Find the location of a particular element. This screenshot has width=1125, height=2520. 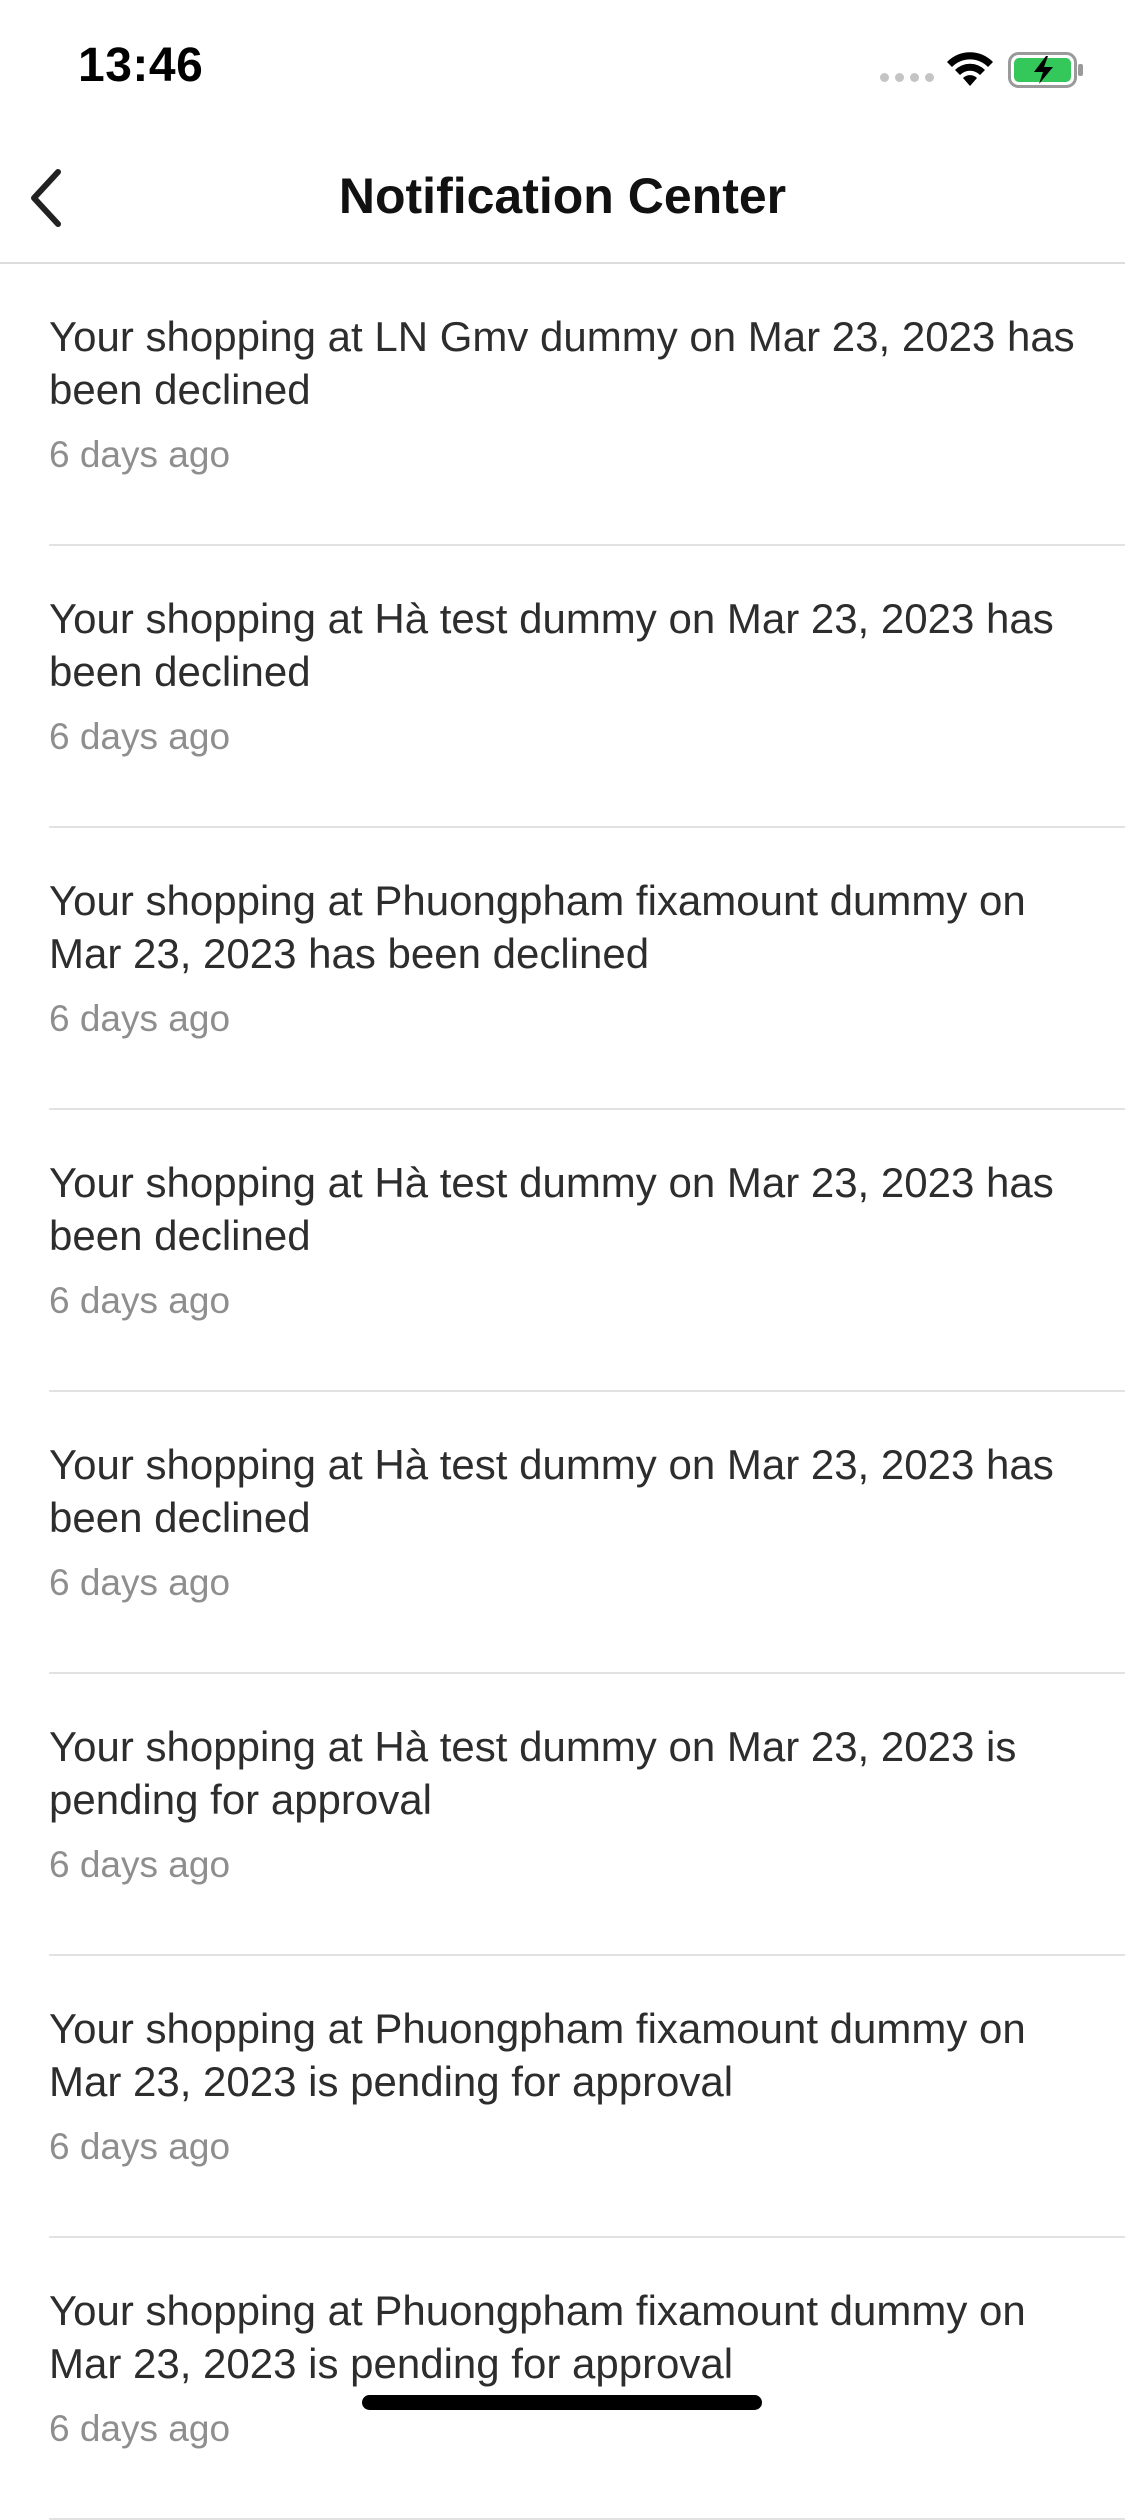

status-time: 13:46 is located at coordinates (141, 65).